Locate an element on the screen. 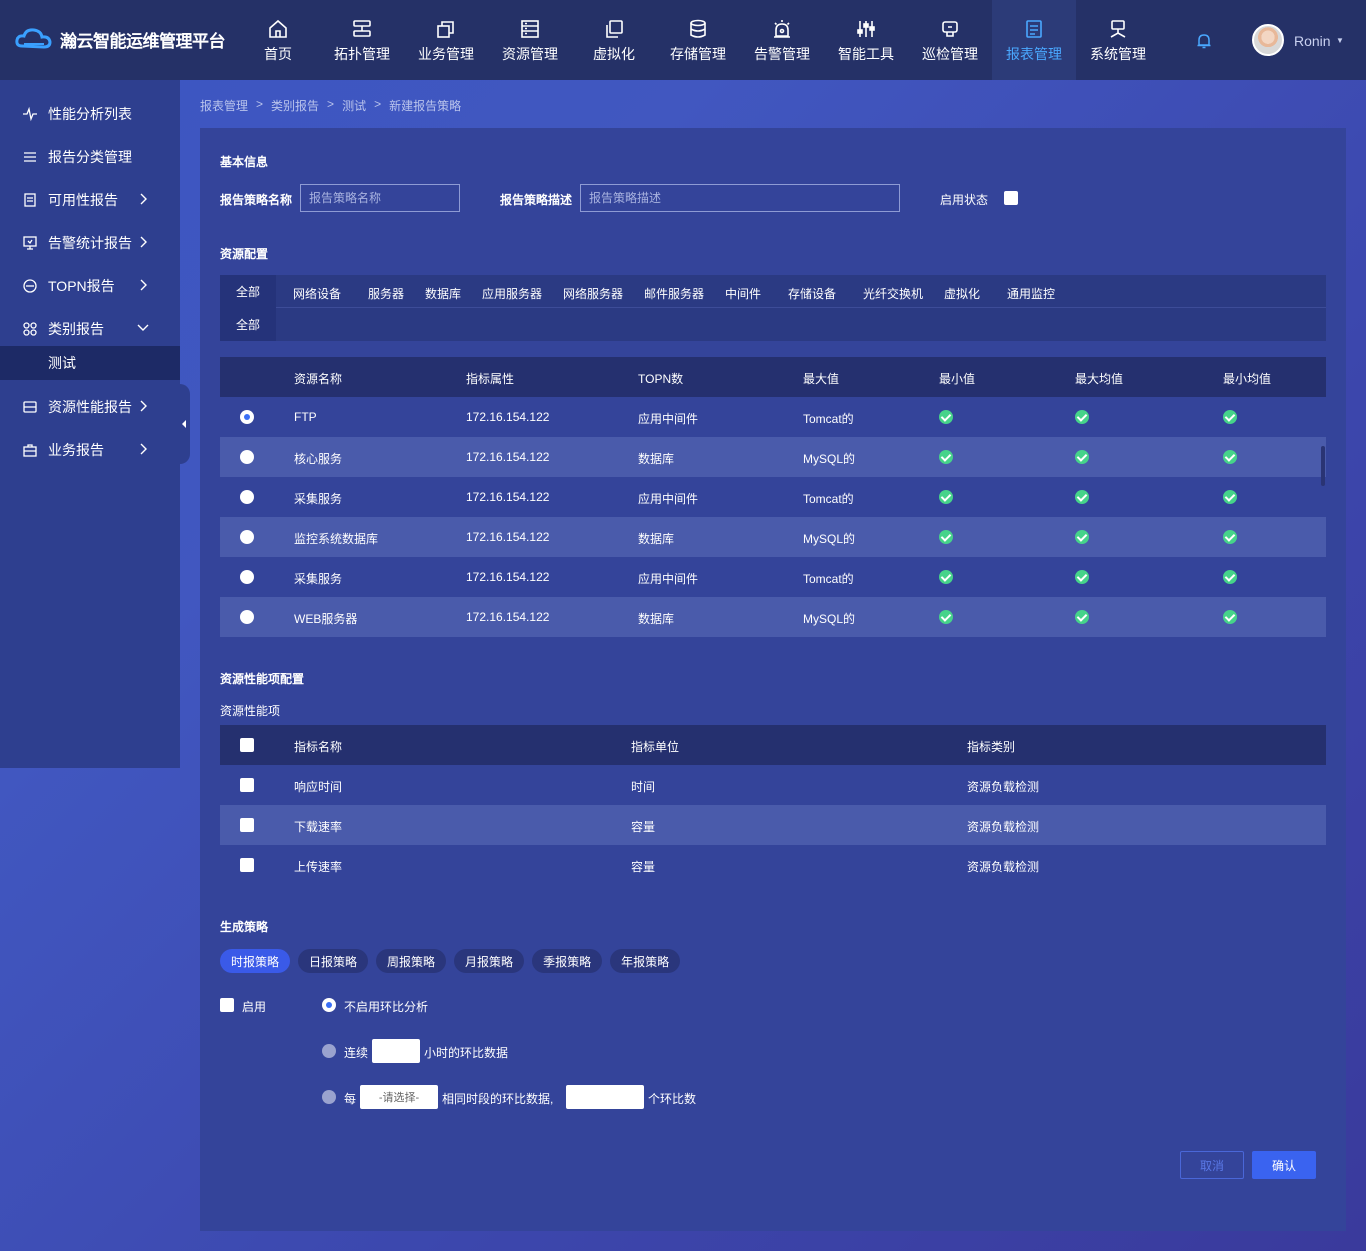  category-tab: 虚拟化 is located at coordinates (962, 293).